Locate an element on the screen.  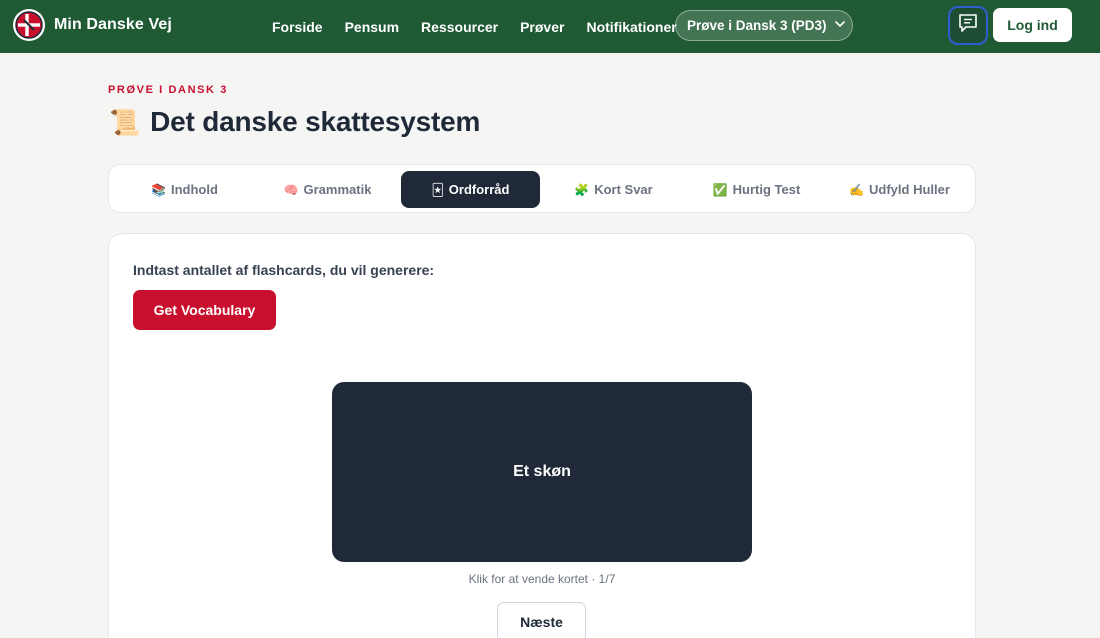
brain-icon: 🧠 is located at coordinates (291, 189).